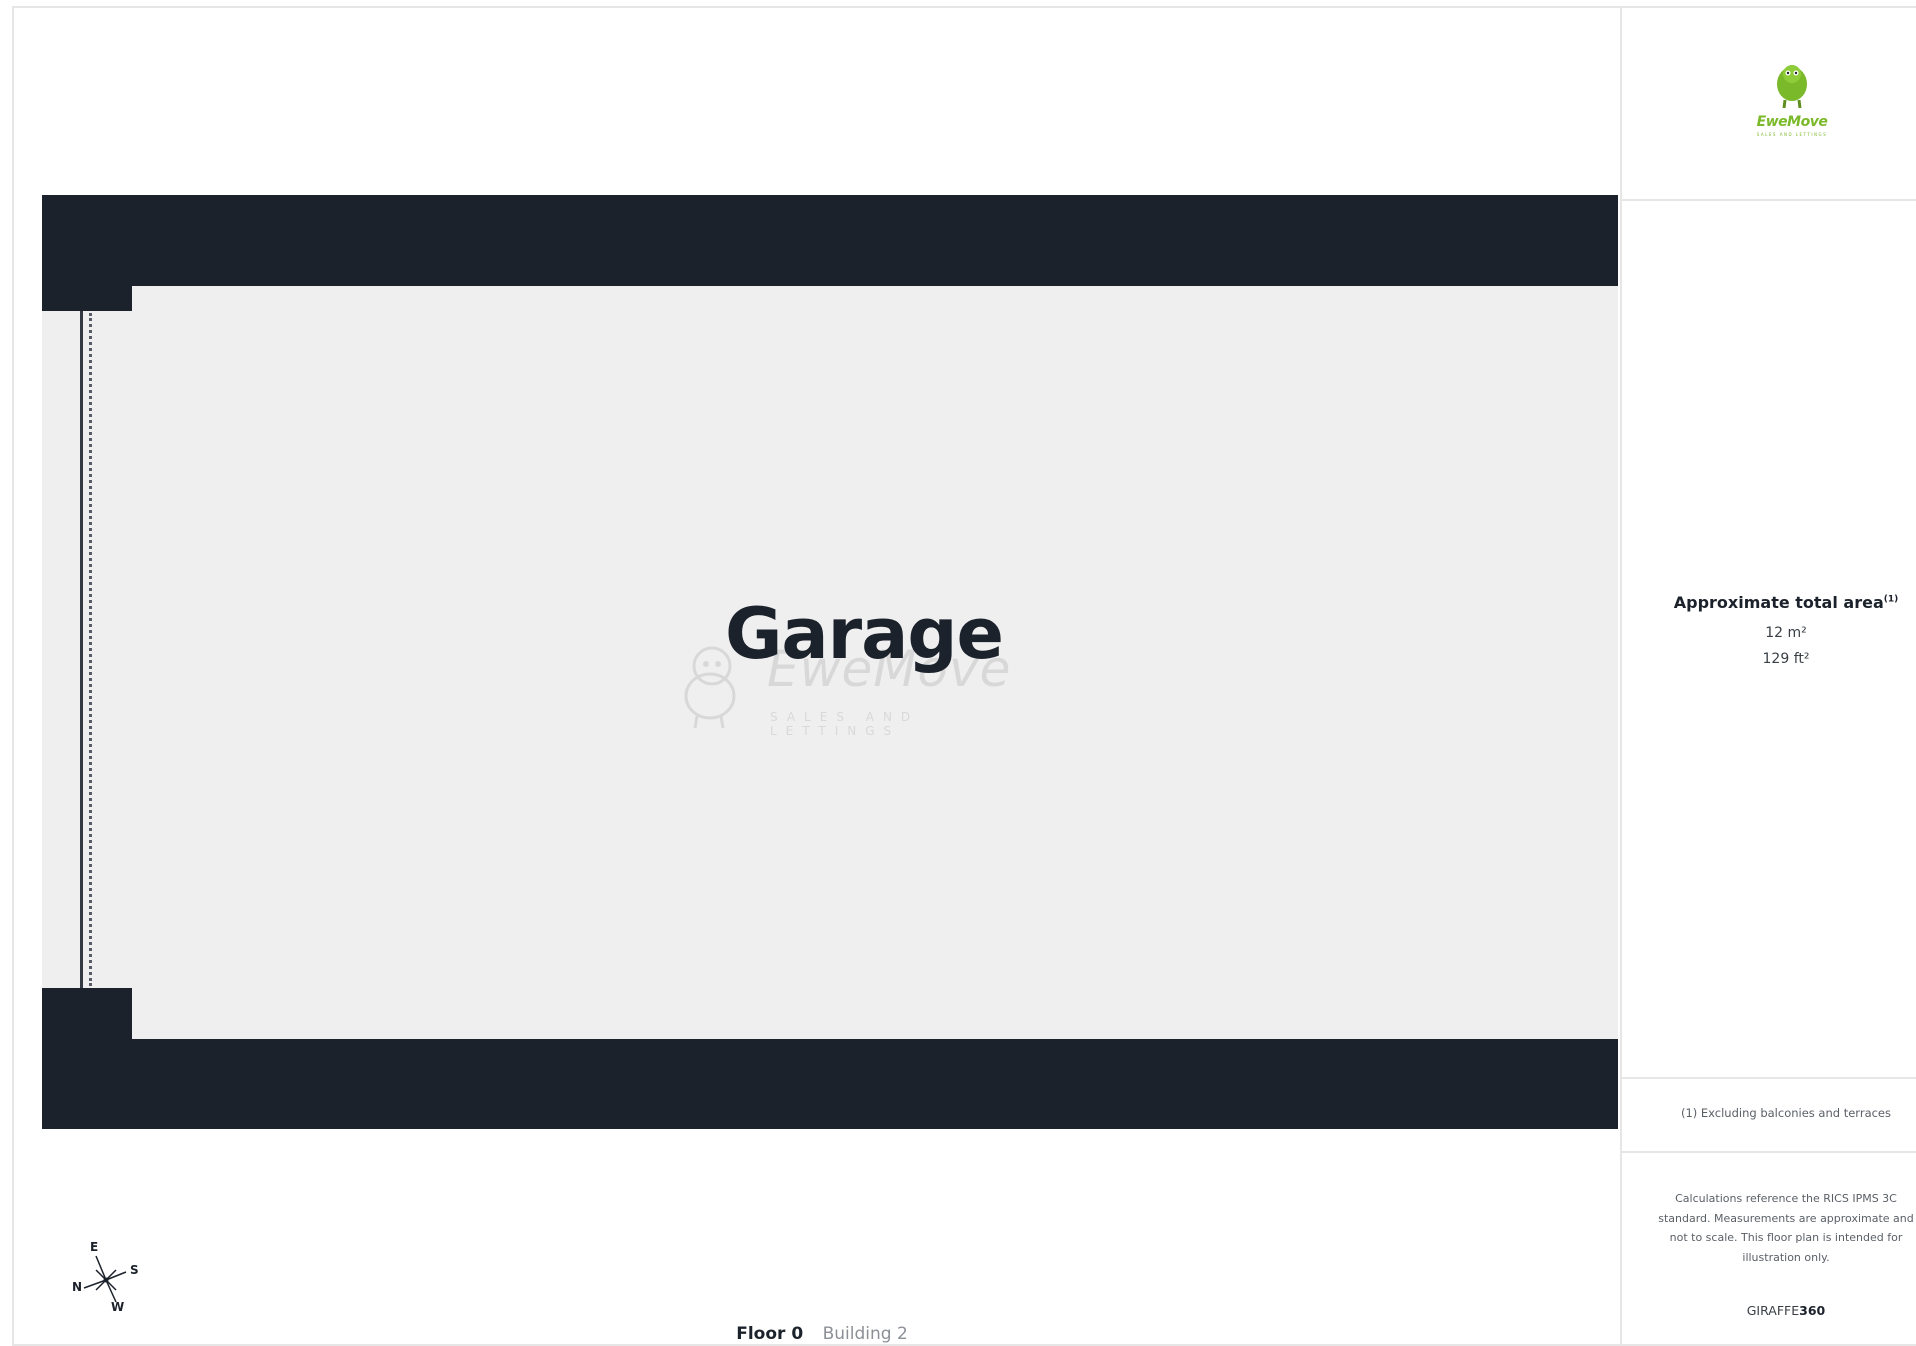 The image size is (1916, 1346). What do you see at coordinates (830, 240) in the screenshot?
I see `wall-top` at bounding box center [830, 240].